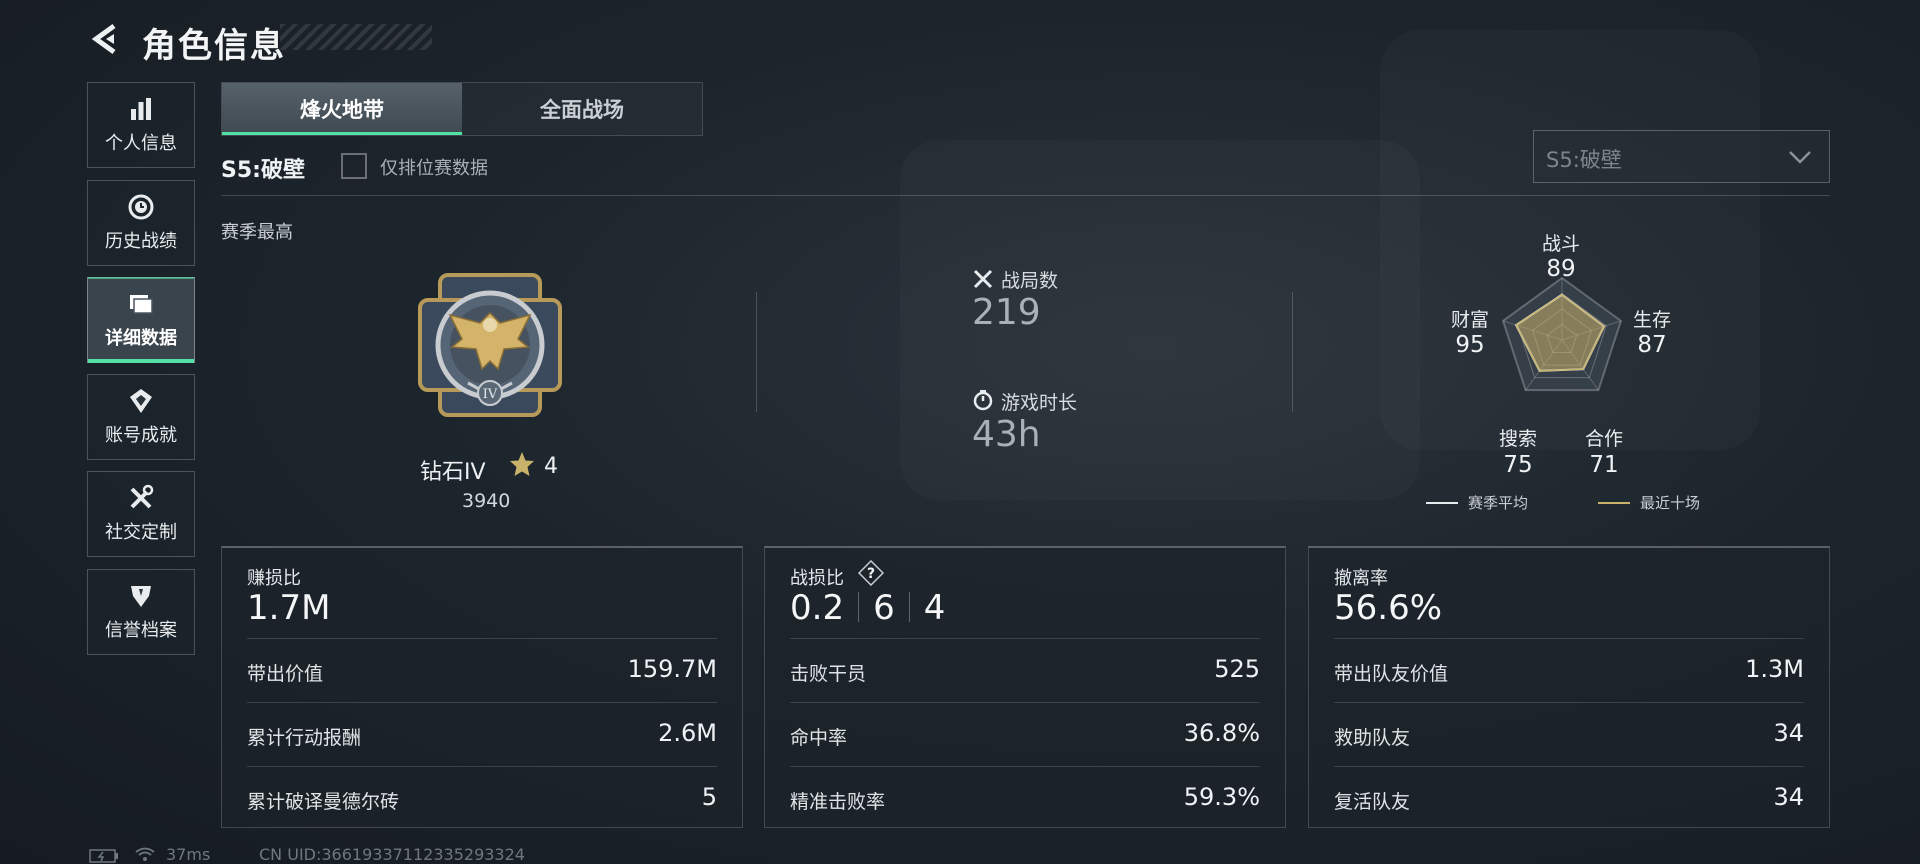 Image resolution: width=1920 pixels, height=864 pixels. Describe the element at coordinates (871, 573) in the screenshot. I see `help-icon: ?` at that location.